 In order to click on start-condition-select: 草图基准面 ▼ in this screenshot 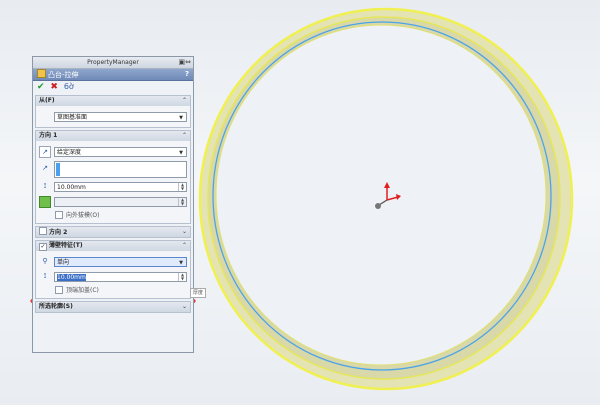, I will do `click(120, 117)`.